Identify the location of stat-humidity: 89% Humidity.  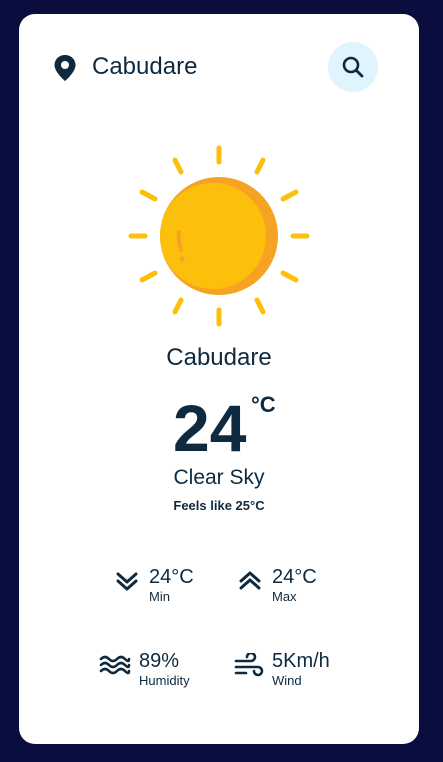
(159, 674).